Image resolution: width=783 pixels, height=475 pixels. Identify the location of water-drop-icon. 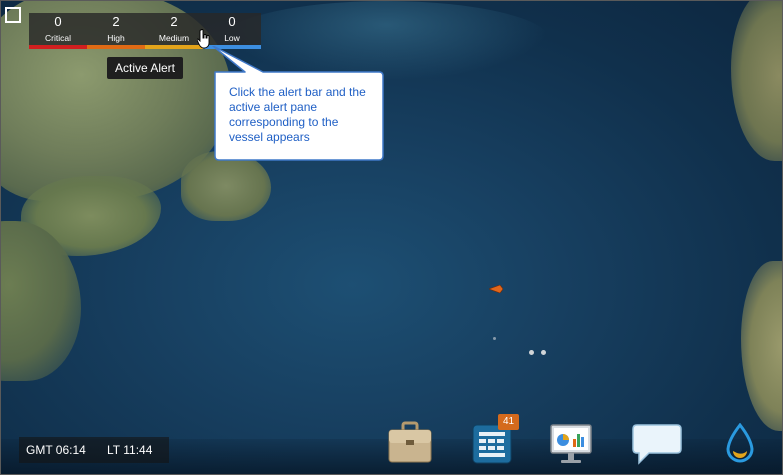
(740, 445).